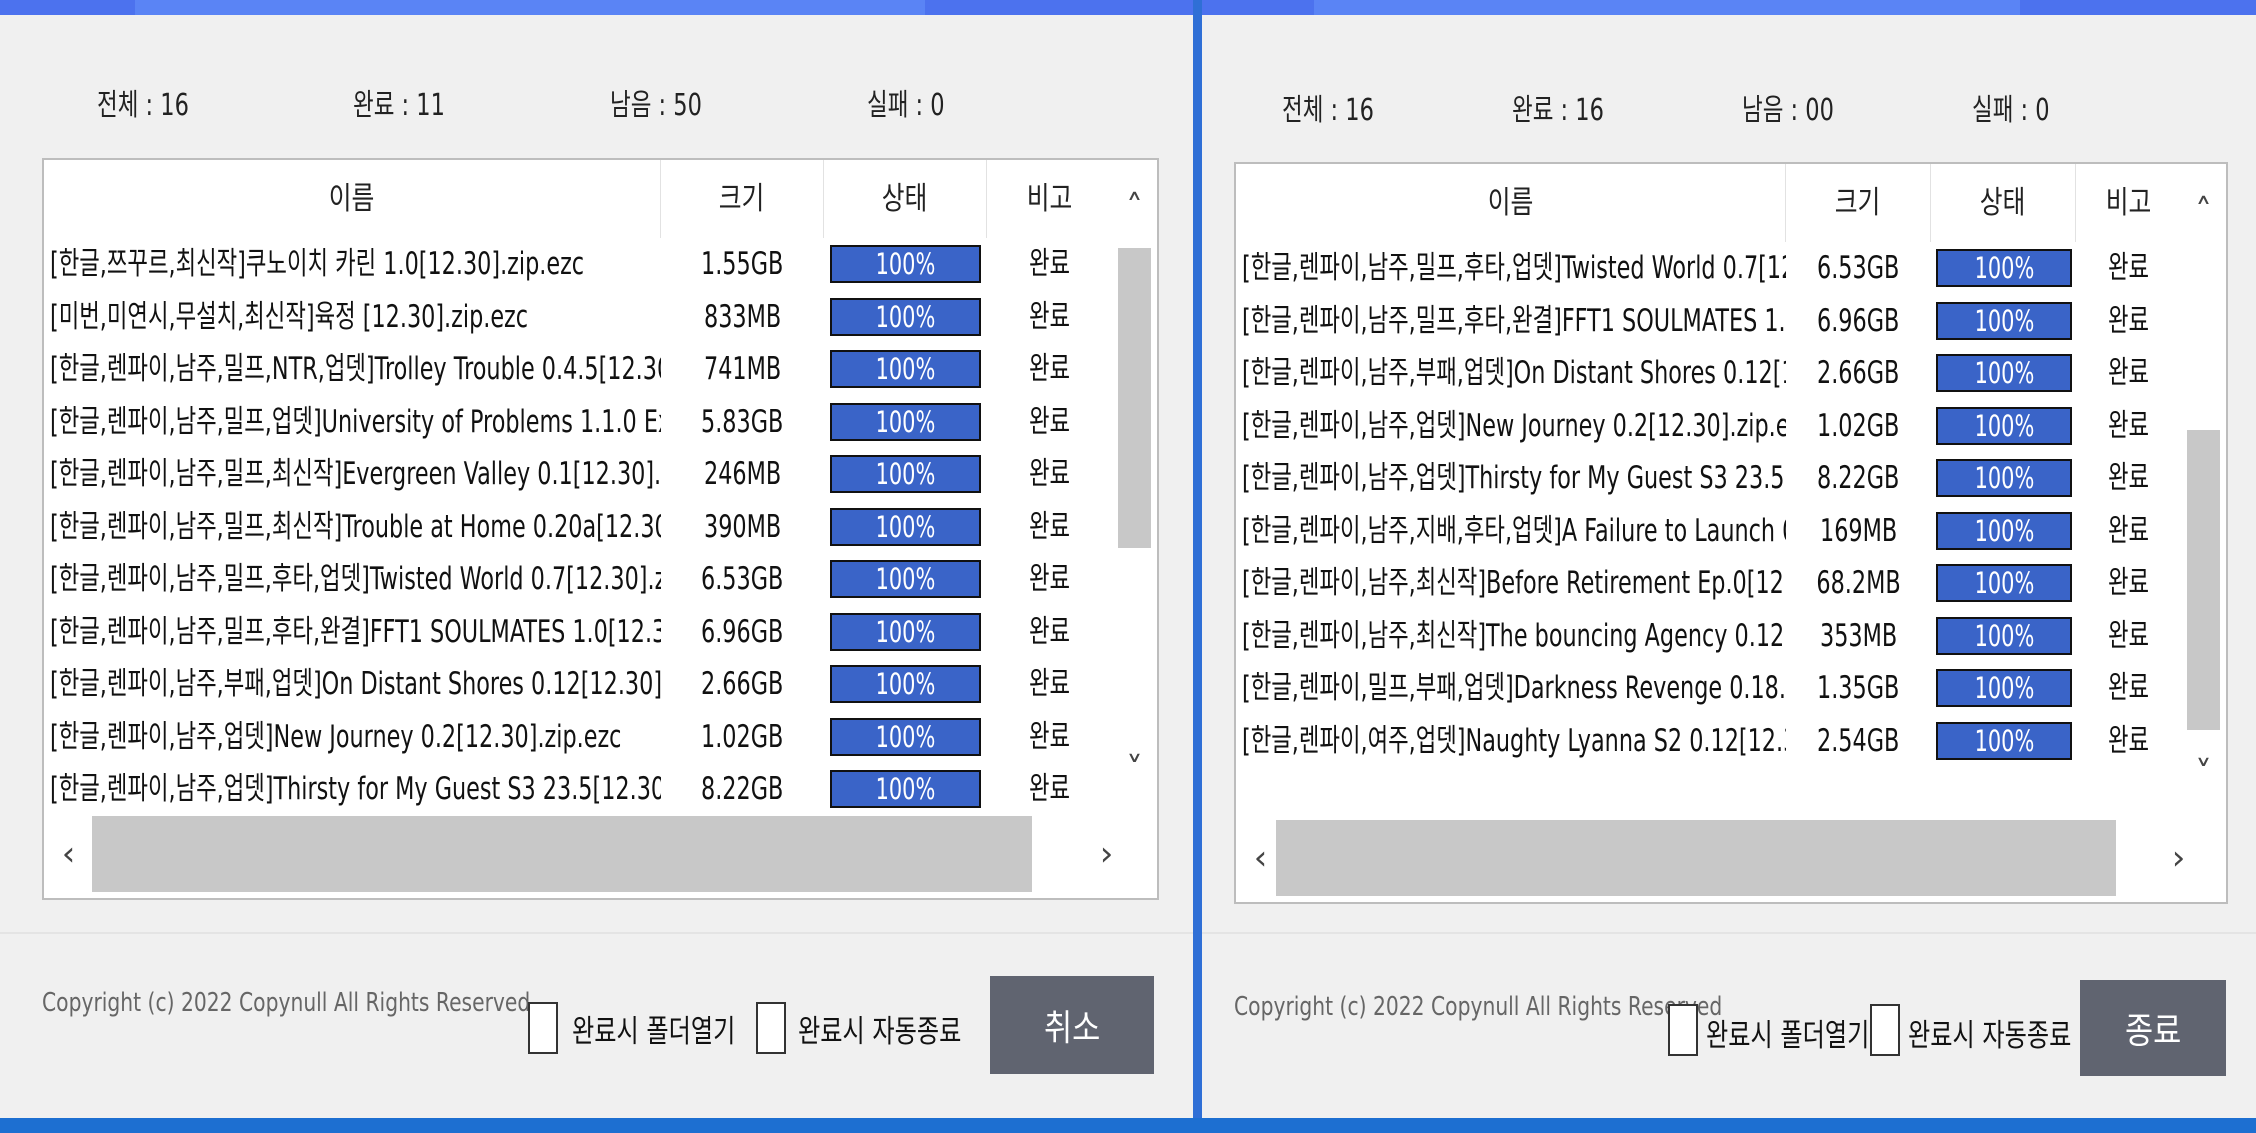  Describe the element at coordinates (742, 421) in the screenshot. I see `file-size: 5.83GB` at that location.